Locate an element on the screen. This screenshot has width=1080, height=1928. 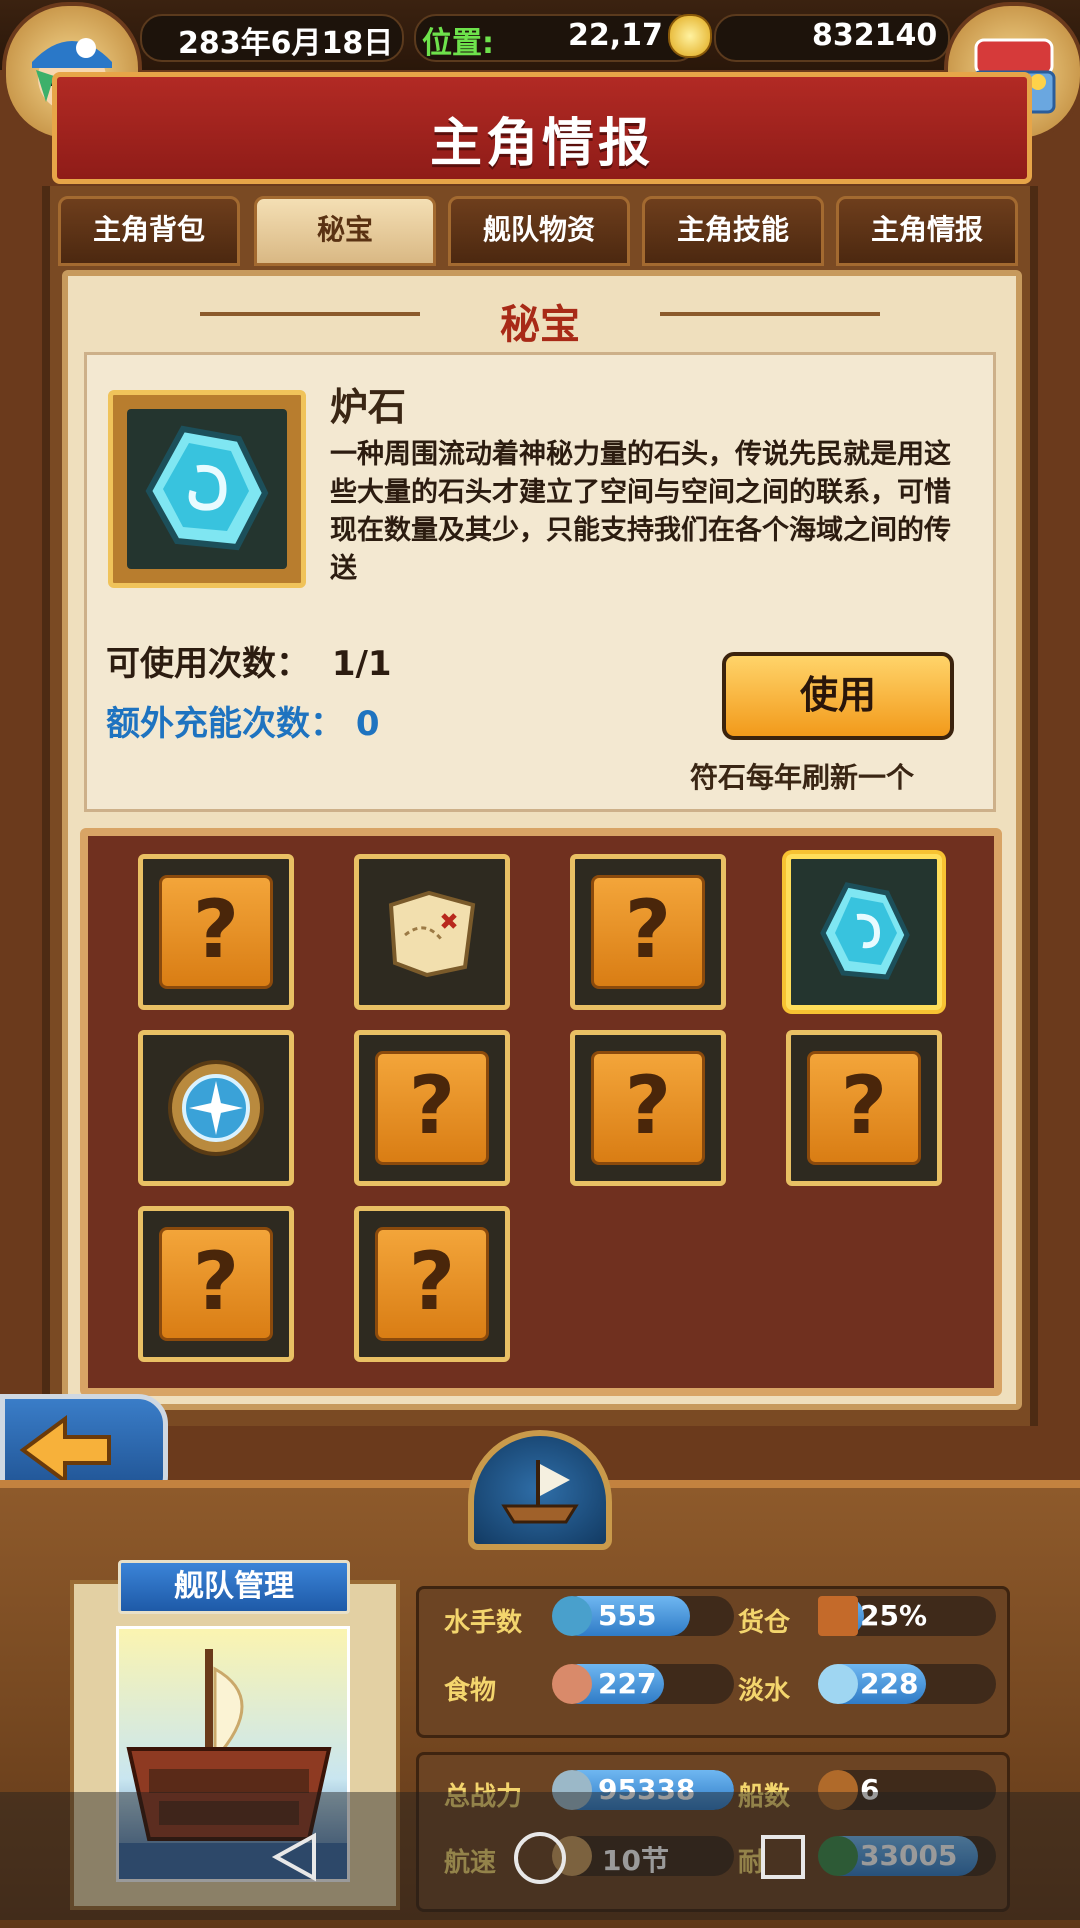
uses-label: 可使用次数： is located at coordinates (208, 664).